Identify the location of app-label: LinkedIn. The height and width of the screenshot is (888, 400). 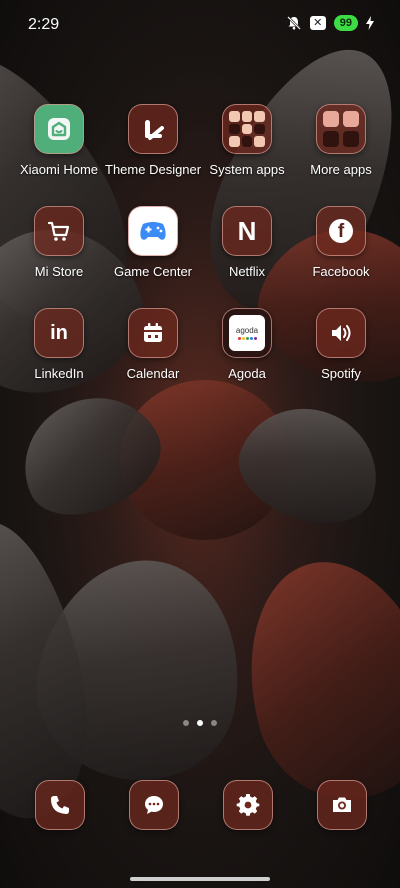
(59, 373).